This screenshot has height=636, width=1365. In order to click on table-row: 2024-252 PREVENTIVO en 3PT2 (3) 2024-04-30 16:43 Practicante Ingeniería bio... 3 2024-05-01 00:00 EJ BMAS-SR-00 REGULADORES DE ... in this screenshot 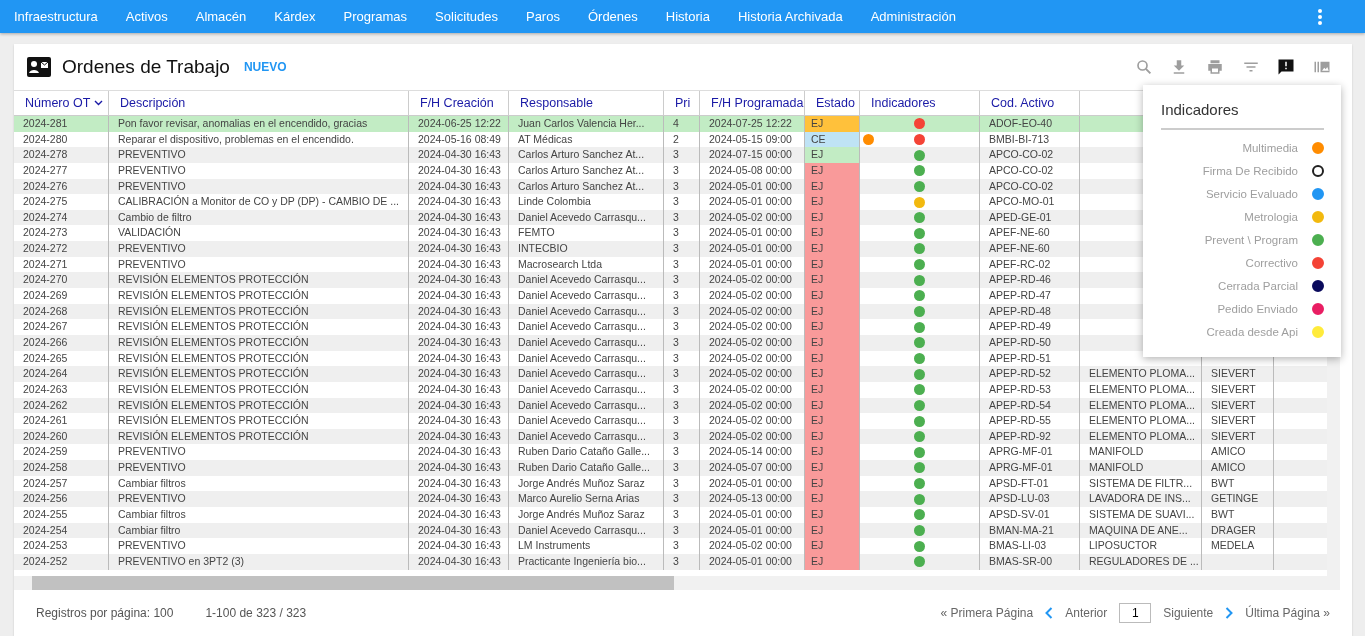, I will do `click(670, 561)`.